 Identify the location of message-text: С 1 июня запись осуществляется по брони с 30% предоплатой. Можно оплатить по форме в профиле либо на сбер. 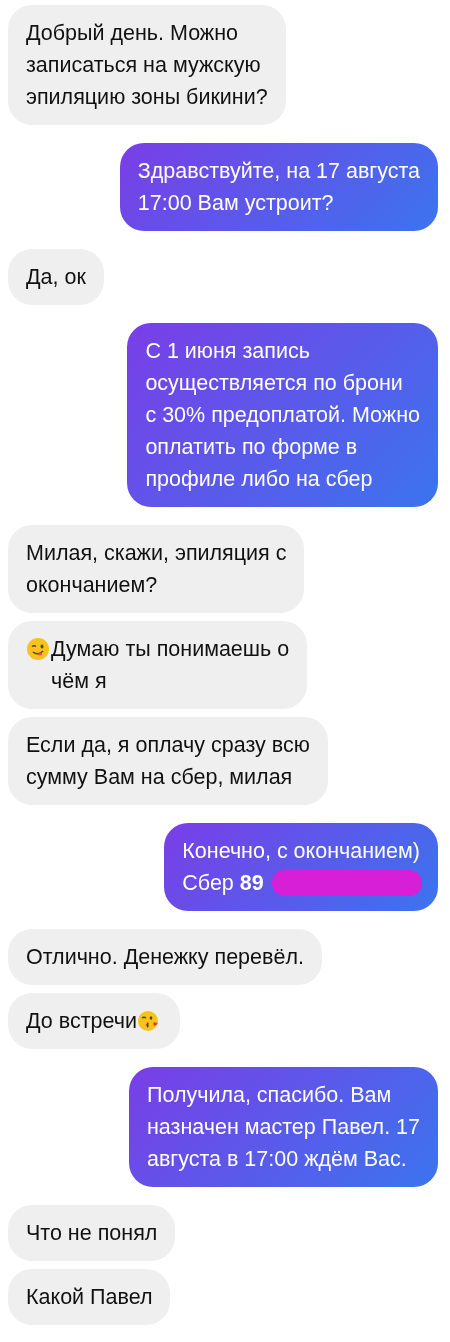
(282, 415).